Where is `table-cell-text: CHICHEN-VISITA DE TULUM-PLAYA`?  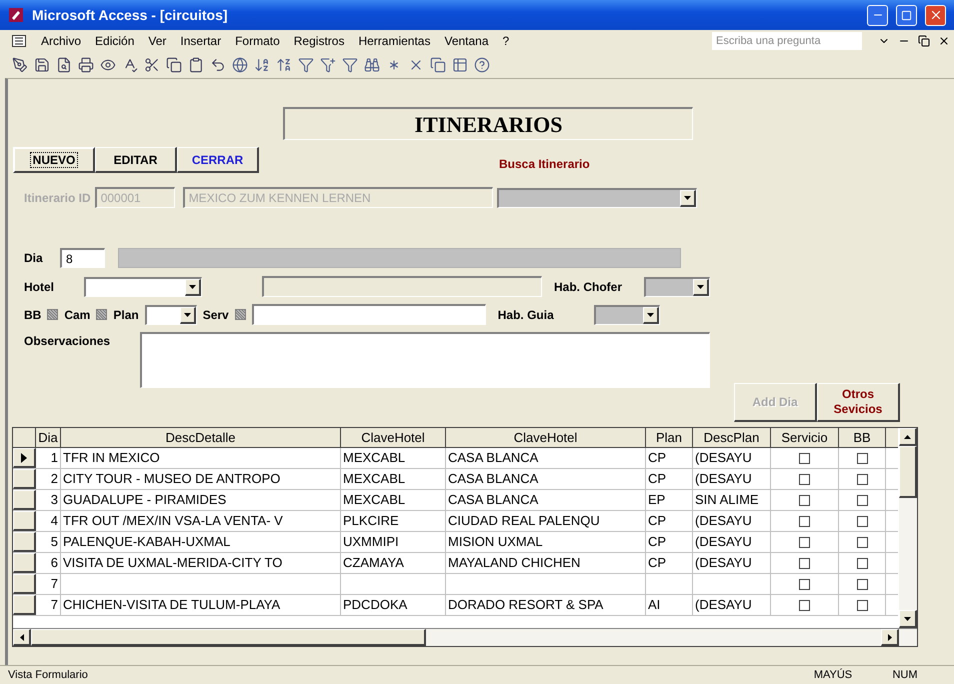 table-cell-text: CHICHEN-VISITA DE TULUM-PLAYA is located at coordinates (171, 605).